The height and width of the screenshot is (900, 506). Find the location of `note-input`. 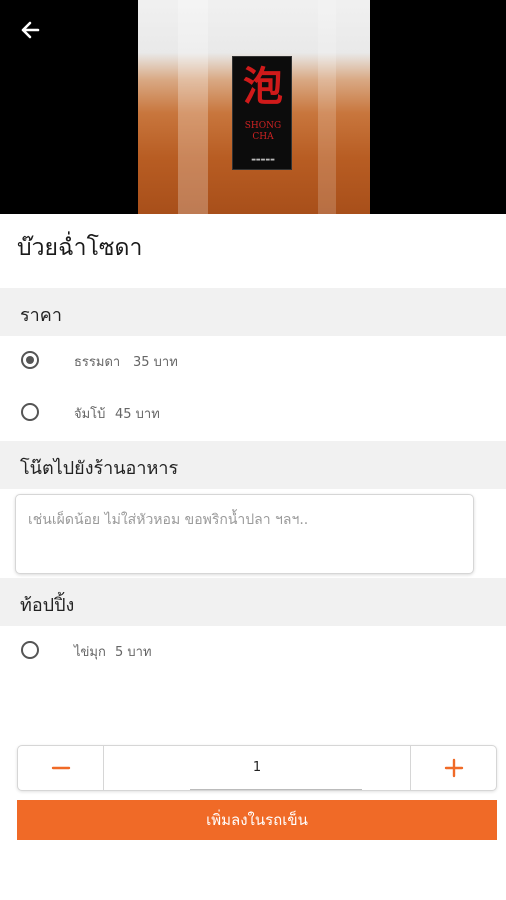

note-input is located at coordinates (244, 534).